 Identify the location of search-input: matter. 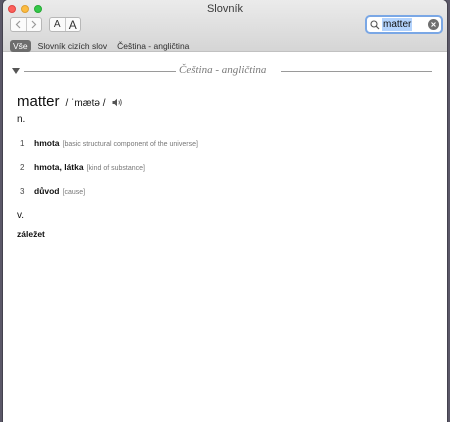
(397, 24).